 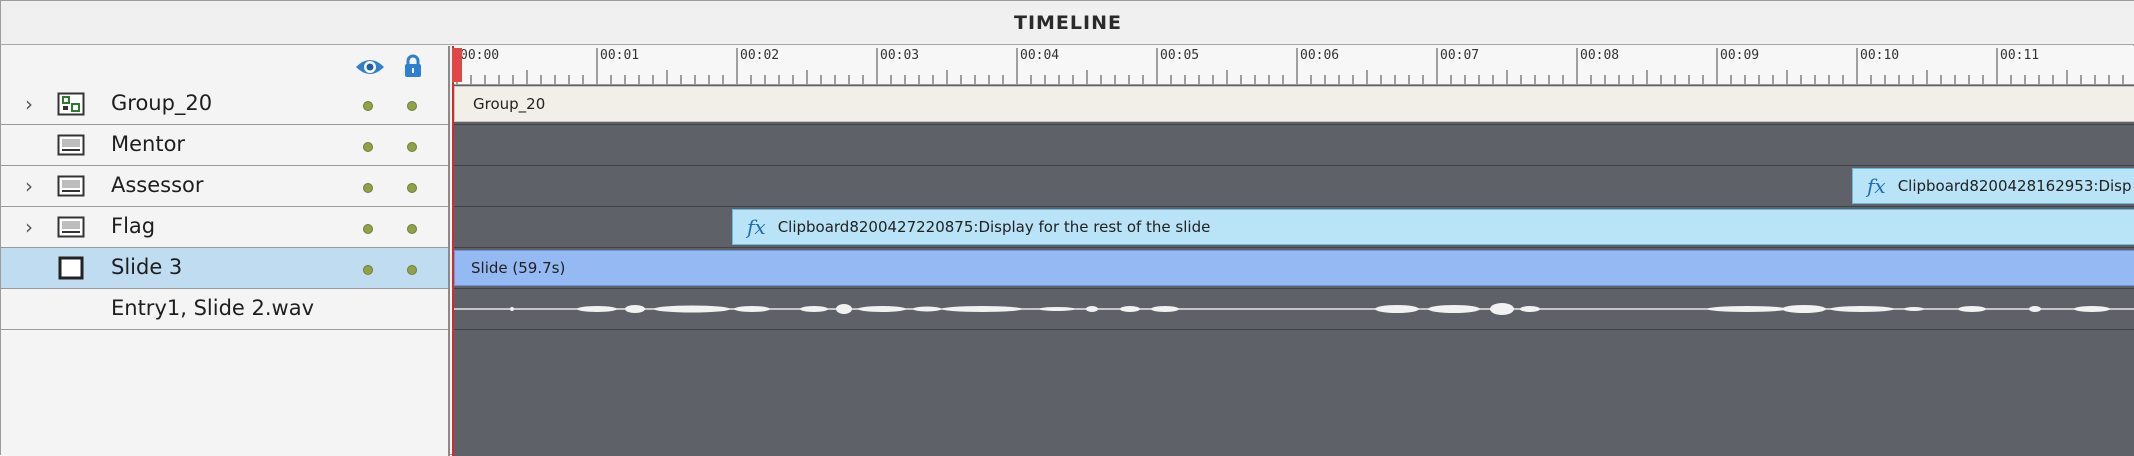 What do you see at coordinates (162, 103) in the screenshot?
I see `layer-name: Group_20` at bounding box center [162, 103].